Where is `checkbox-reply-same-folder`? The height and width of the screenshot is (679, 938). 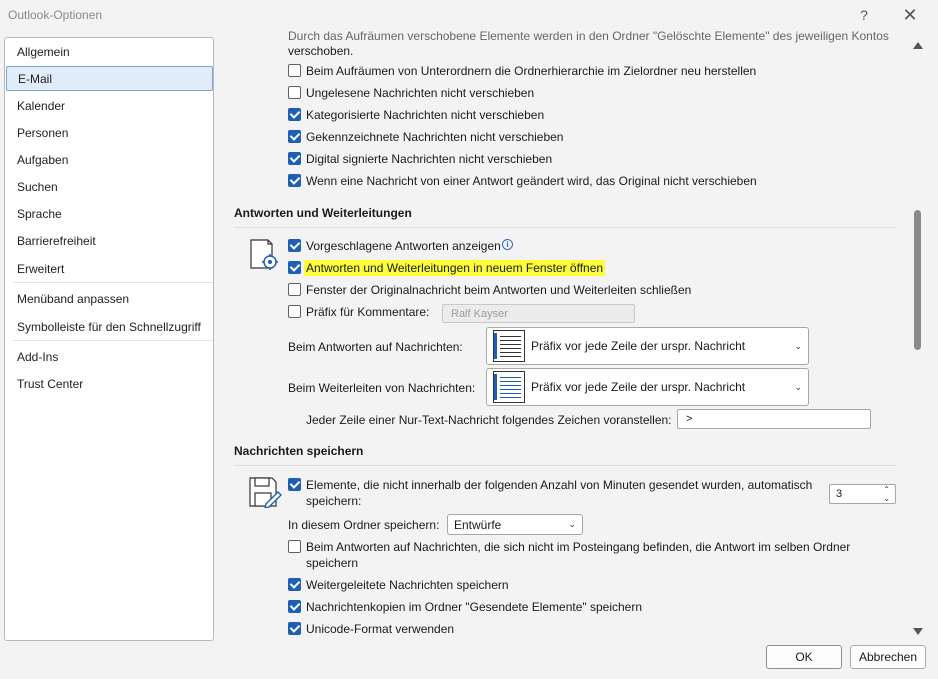
checkbox-reply-same-folder is located at coordinates (294, 546).